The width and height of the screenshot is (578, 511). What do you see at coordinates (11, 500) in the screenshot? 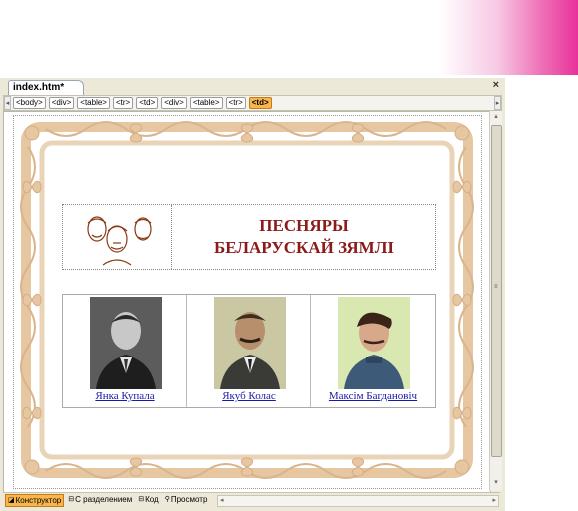
I see `design-view-icon: ◪` at bounding box center [11, 500].